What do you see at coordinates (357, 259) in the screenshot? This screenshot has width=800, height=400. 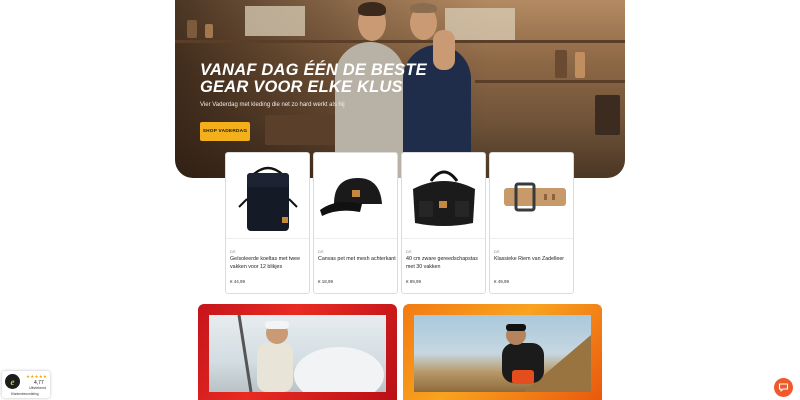 I see `product-name: Canvas pet met mesh achterkant` at bounding box center [357, 259].